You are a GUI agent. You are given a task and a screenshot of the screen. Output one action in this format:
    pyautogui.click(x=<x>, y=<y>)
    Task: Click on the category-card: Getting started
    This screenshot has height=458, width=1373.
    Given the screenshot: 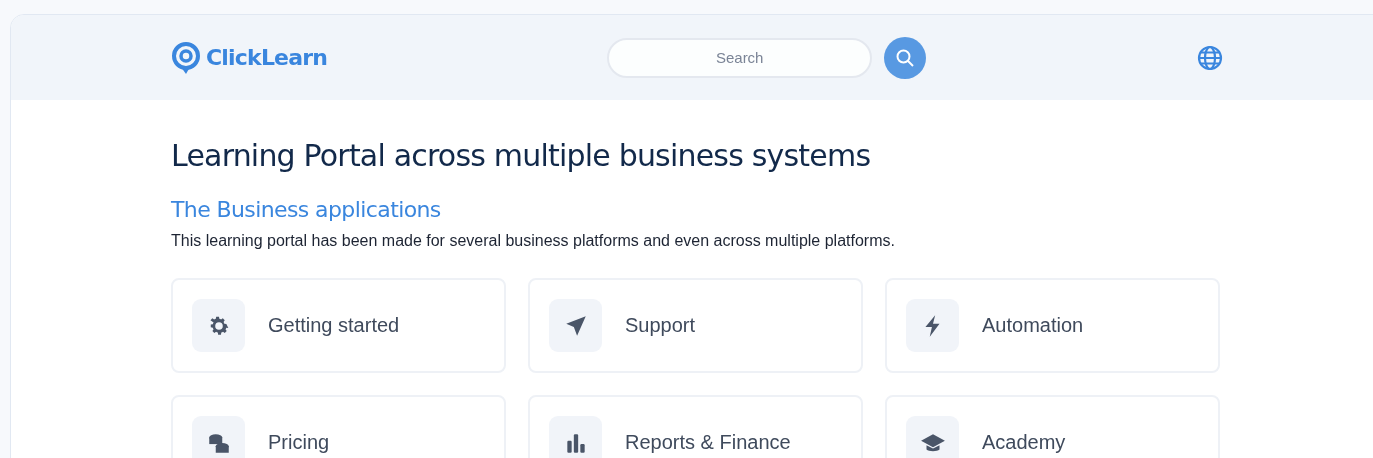 What is the action you would take?
    pyautogui.click(x=338, y=325)
    